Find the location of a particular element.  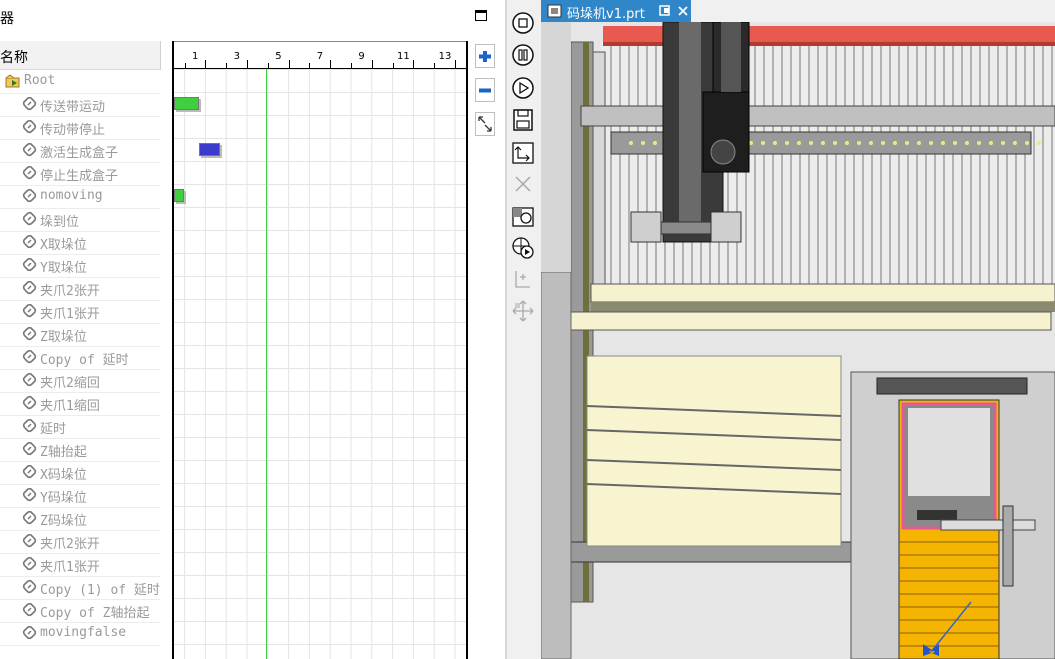

tree-row-label: Z轴抬起 is located at coordinates (63, 452).